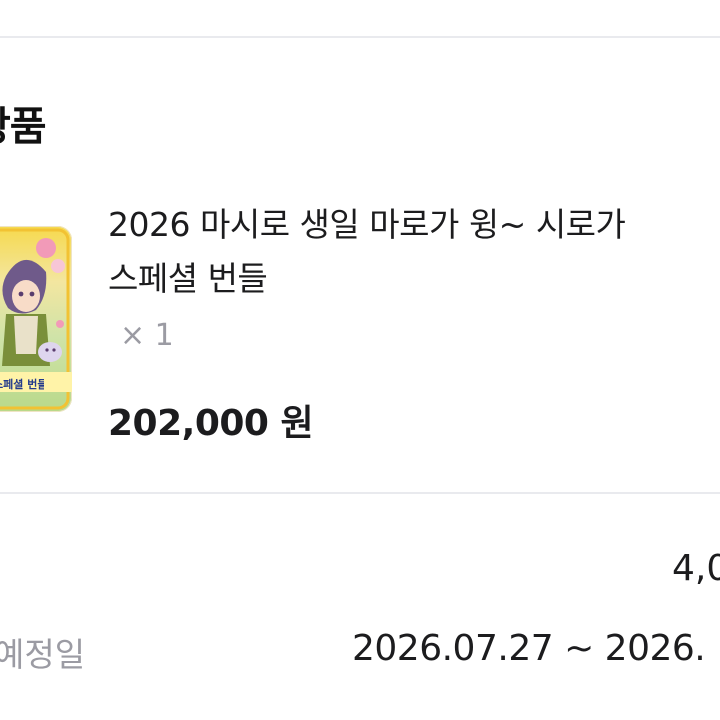 This screenshot has height=720, width=720. I want to click on product-thumbnail: ~ 스페셜 번들, so click(36, 319).